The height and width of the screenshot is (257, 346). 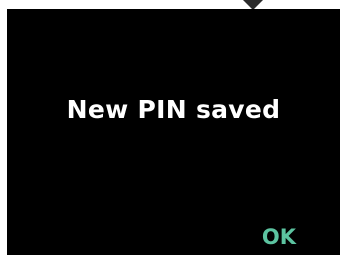 I want to click on ok-button: OK, so click(x=279, y=237).